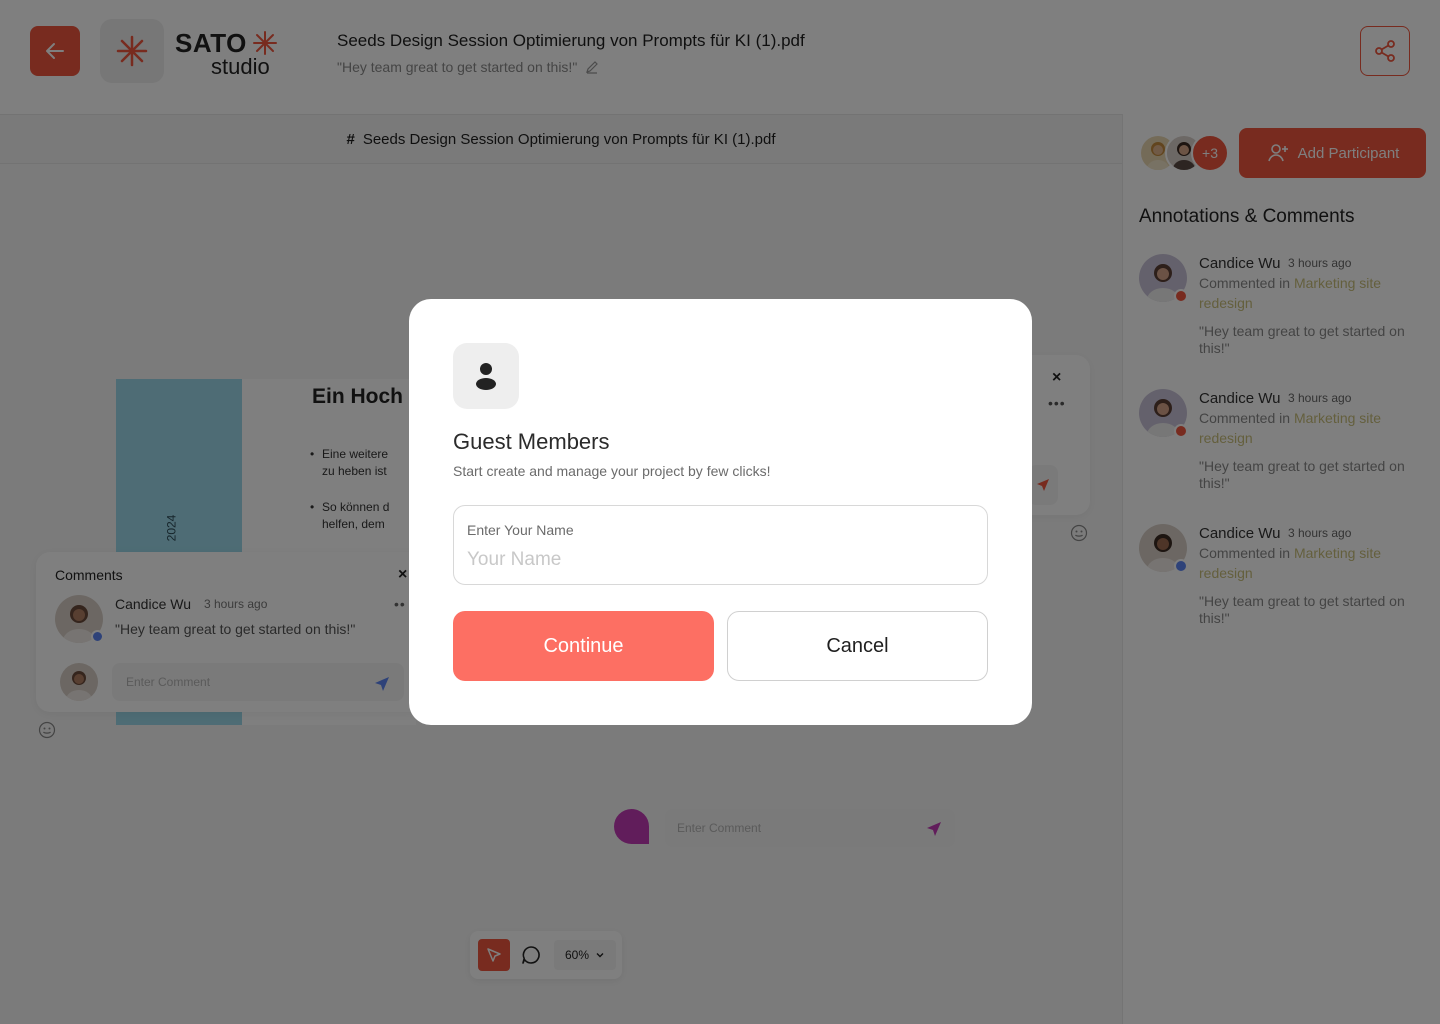 The height and width of the screenshot is (1024, 1440). I want to click on name-field-label: Enter Your Name, so click(520, 530).